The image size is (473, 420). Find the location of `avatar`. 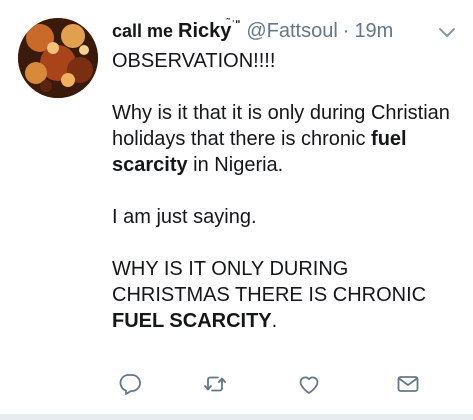

avatar is located at coordinates (58, 58).